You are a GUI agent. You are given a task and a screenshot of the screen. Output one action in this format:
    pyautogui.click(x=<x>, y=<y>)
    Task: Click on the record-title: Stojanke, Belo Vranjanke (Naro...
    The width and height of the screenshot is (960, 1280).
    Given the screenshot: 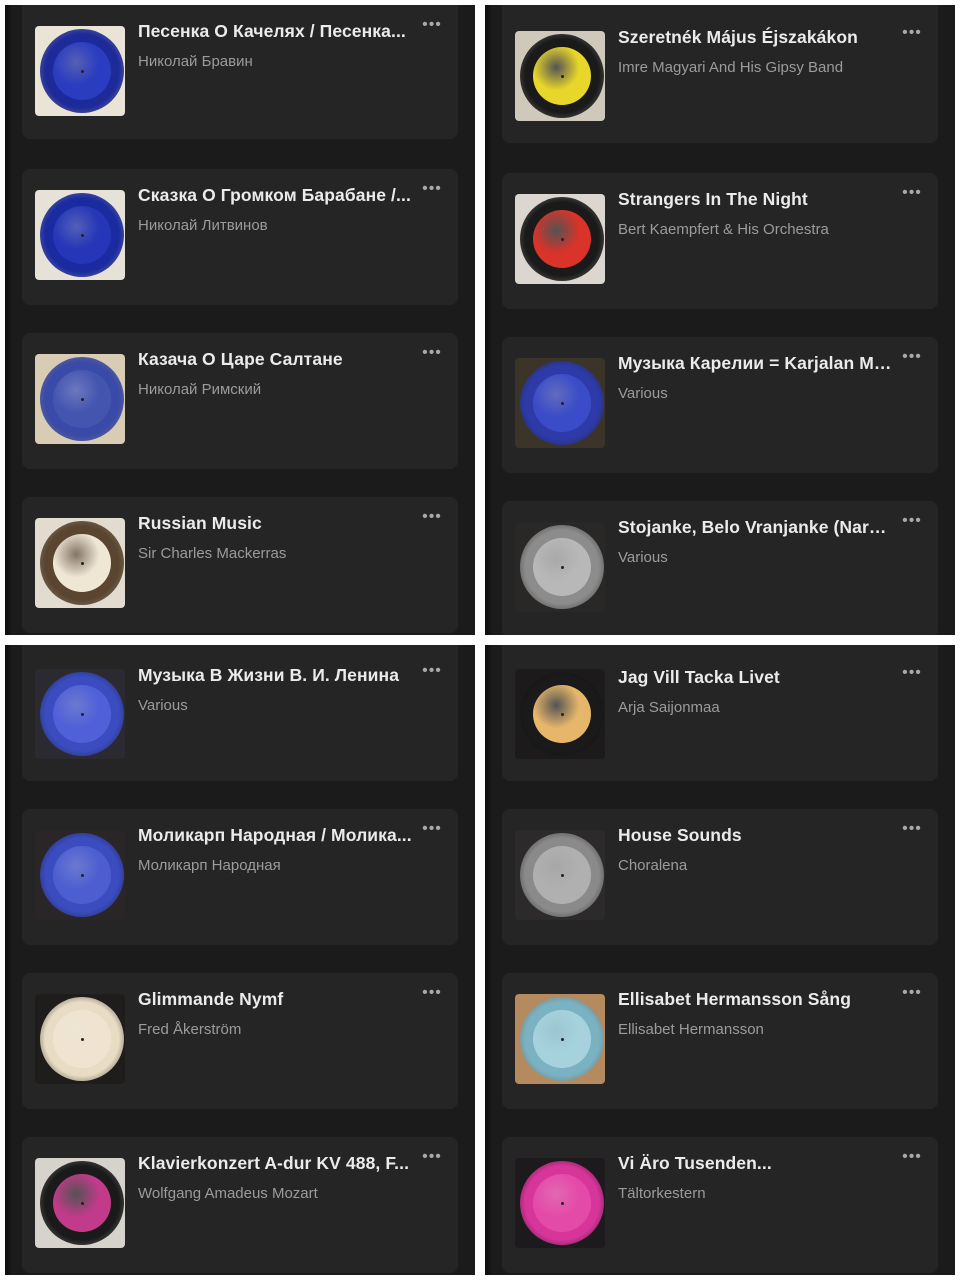 What is the action you would take?
    pyautogui.click(x=756, y=527)
    